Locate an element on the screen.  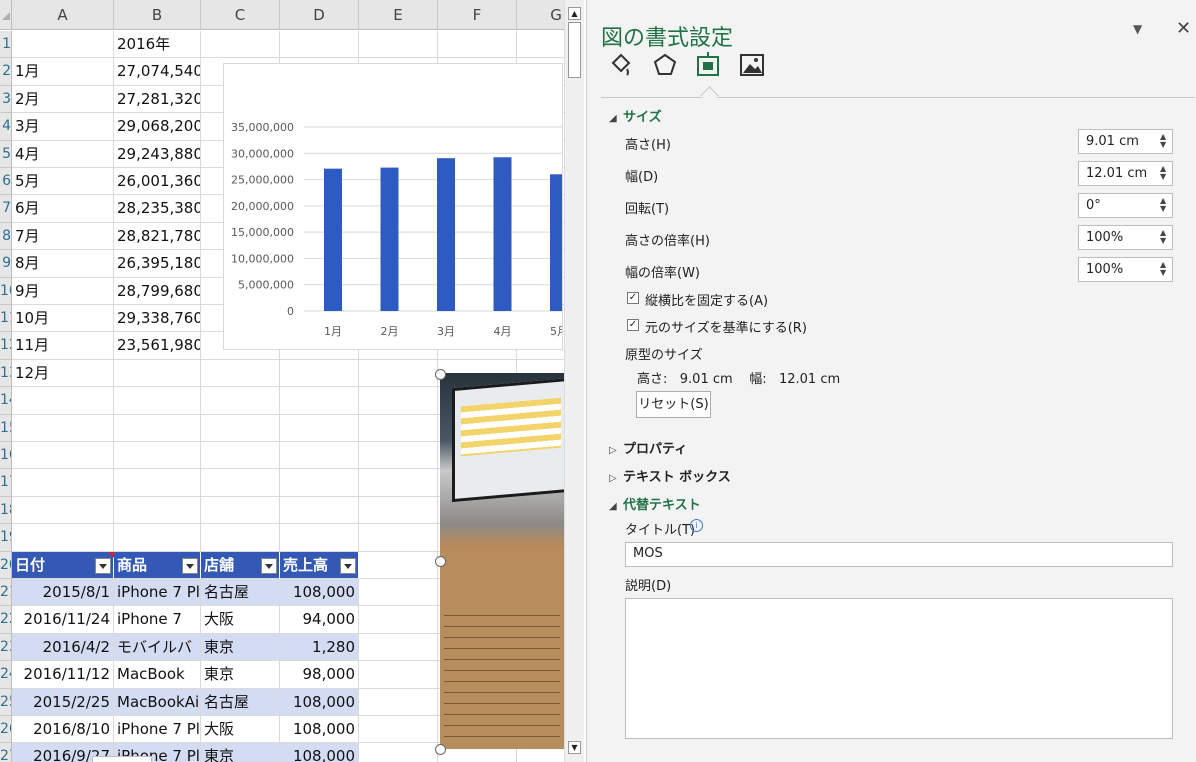
month-cell: 5月 is located at coordinates (63, 182).